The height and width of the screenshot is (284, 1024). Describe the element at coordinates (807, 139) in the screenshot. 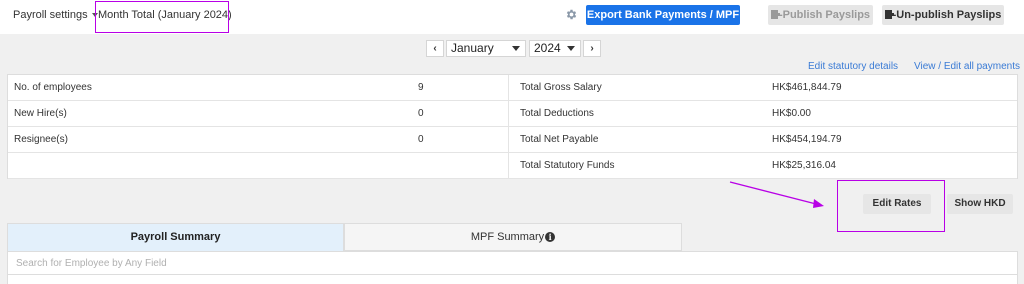

I see `row-amount: HK$454,194.79` at that location.